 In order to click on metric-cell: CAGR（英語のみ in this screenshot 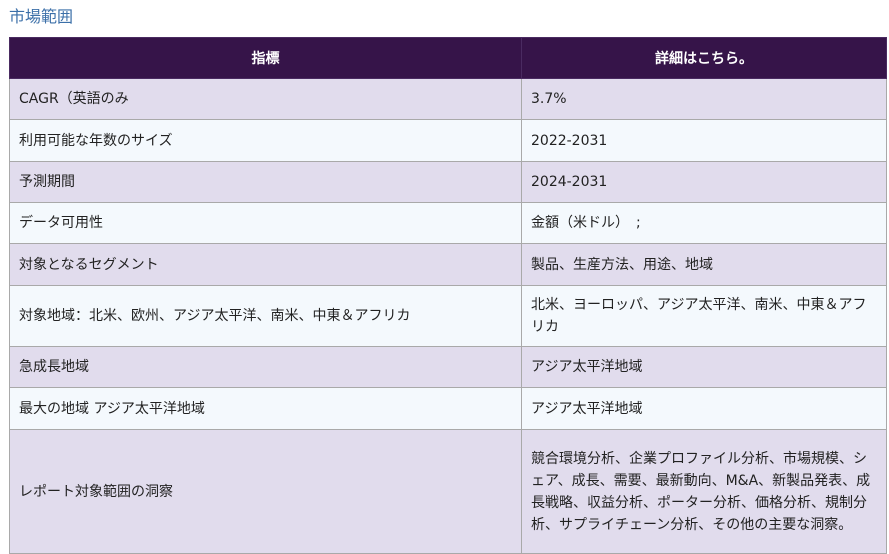, I will do `click(265, 99)`.